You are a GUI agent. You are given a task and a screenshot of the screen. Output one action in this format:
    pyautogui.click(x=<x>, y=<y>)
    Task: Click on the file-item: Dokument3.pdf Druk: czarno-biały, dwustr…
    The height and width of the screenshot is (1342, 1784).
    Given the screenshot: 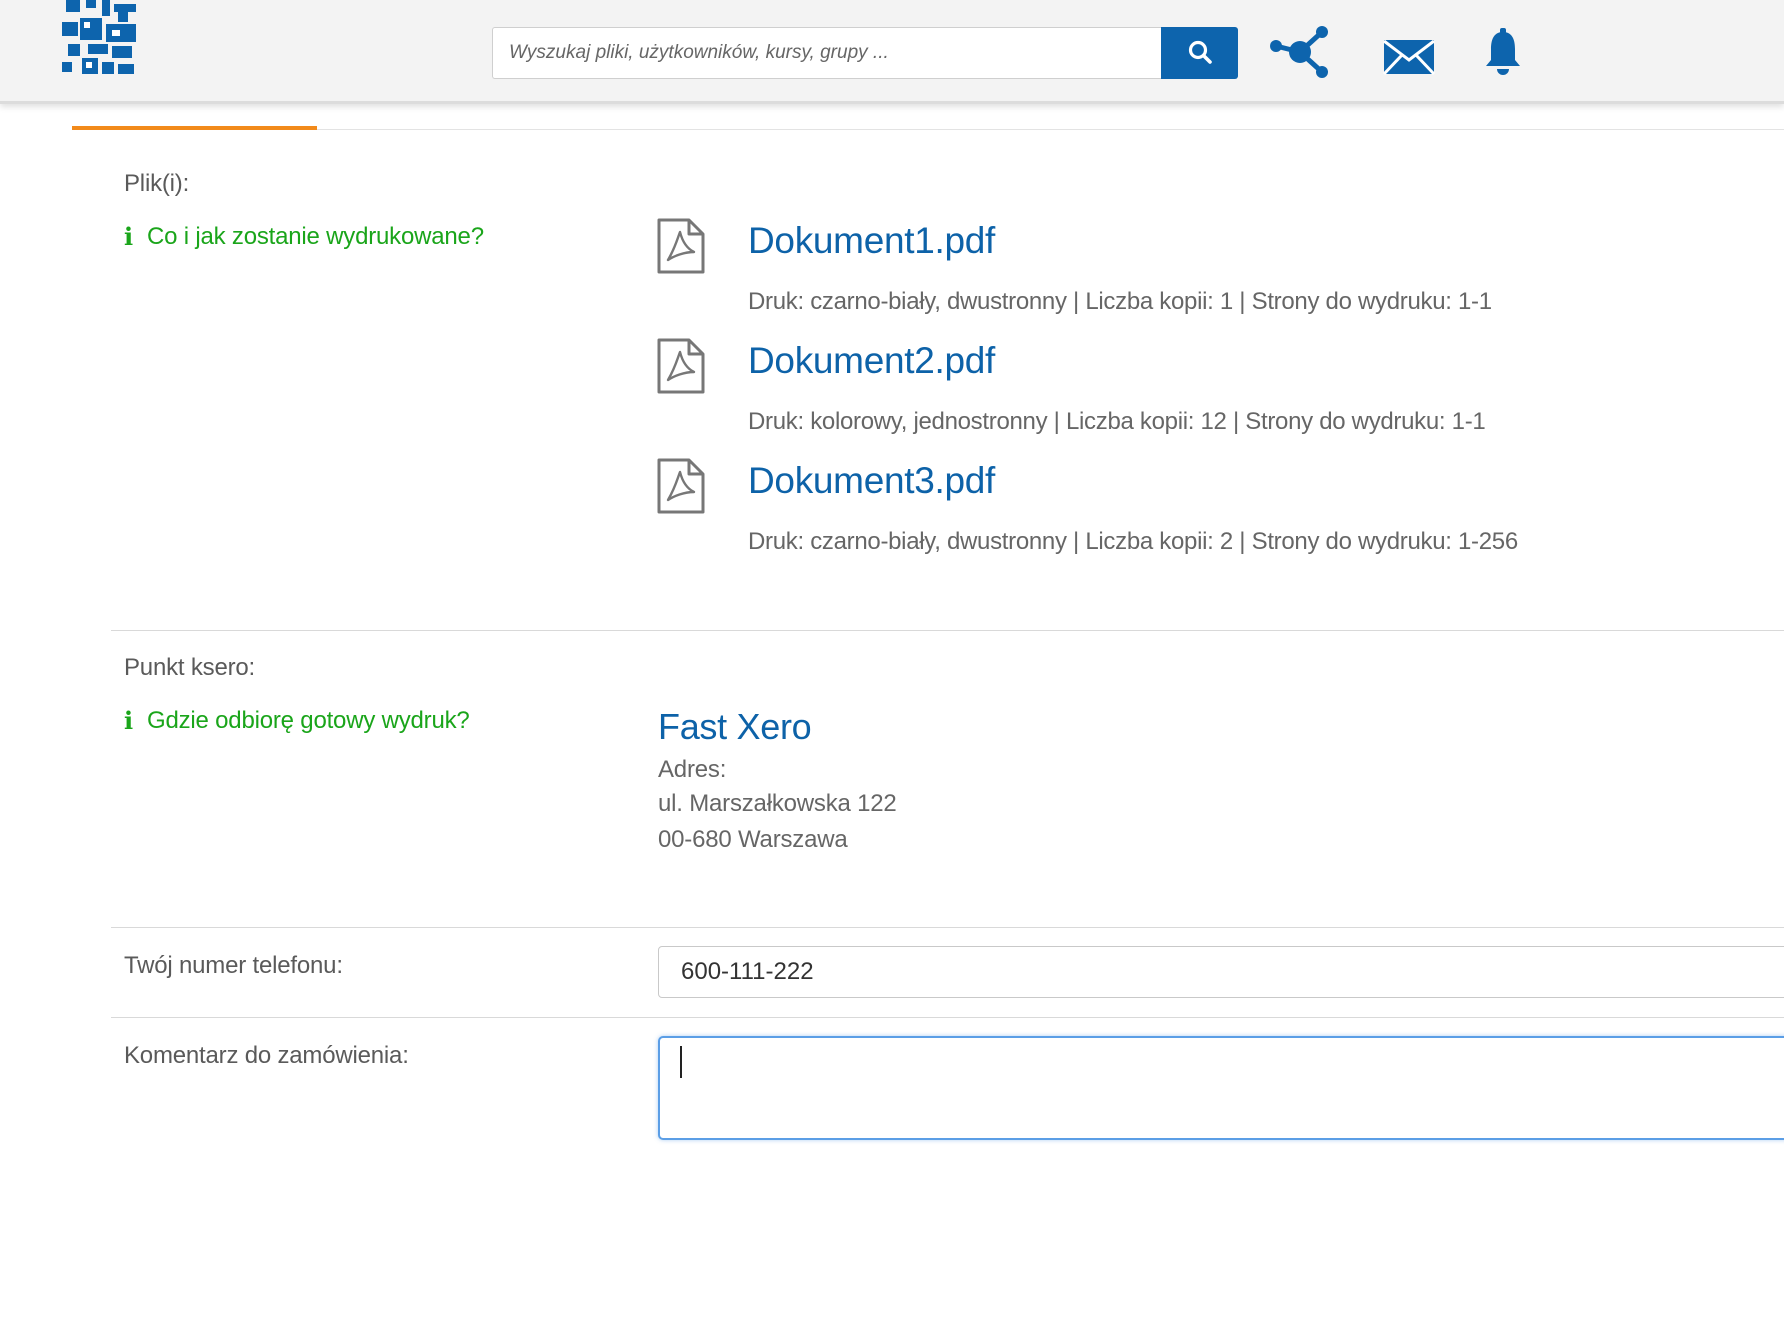 What is the action you would take?
    pyautogui.click(x=1206, y=513)
    